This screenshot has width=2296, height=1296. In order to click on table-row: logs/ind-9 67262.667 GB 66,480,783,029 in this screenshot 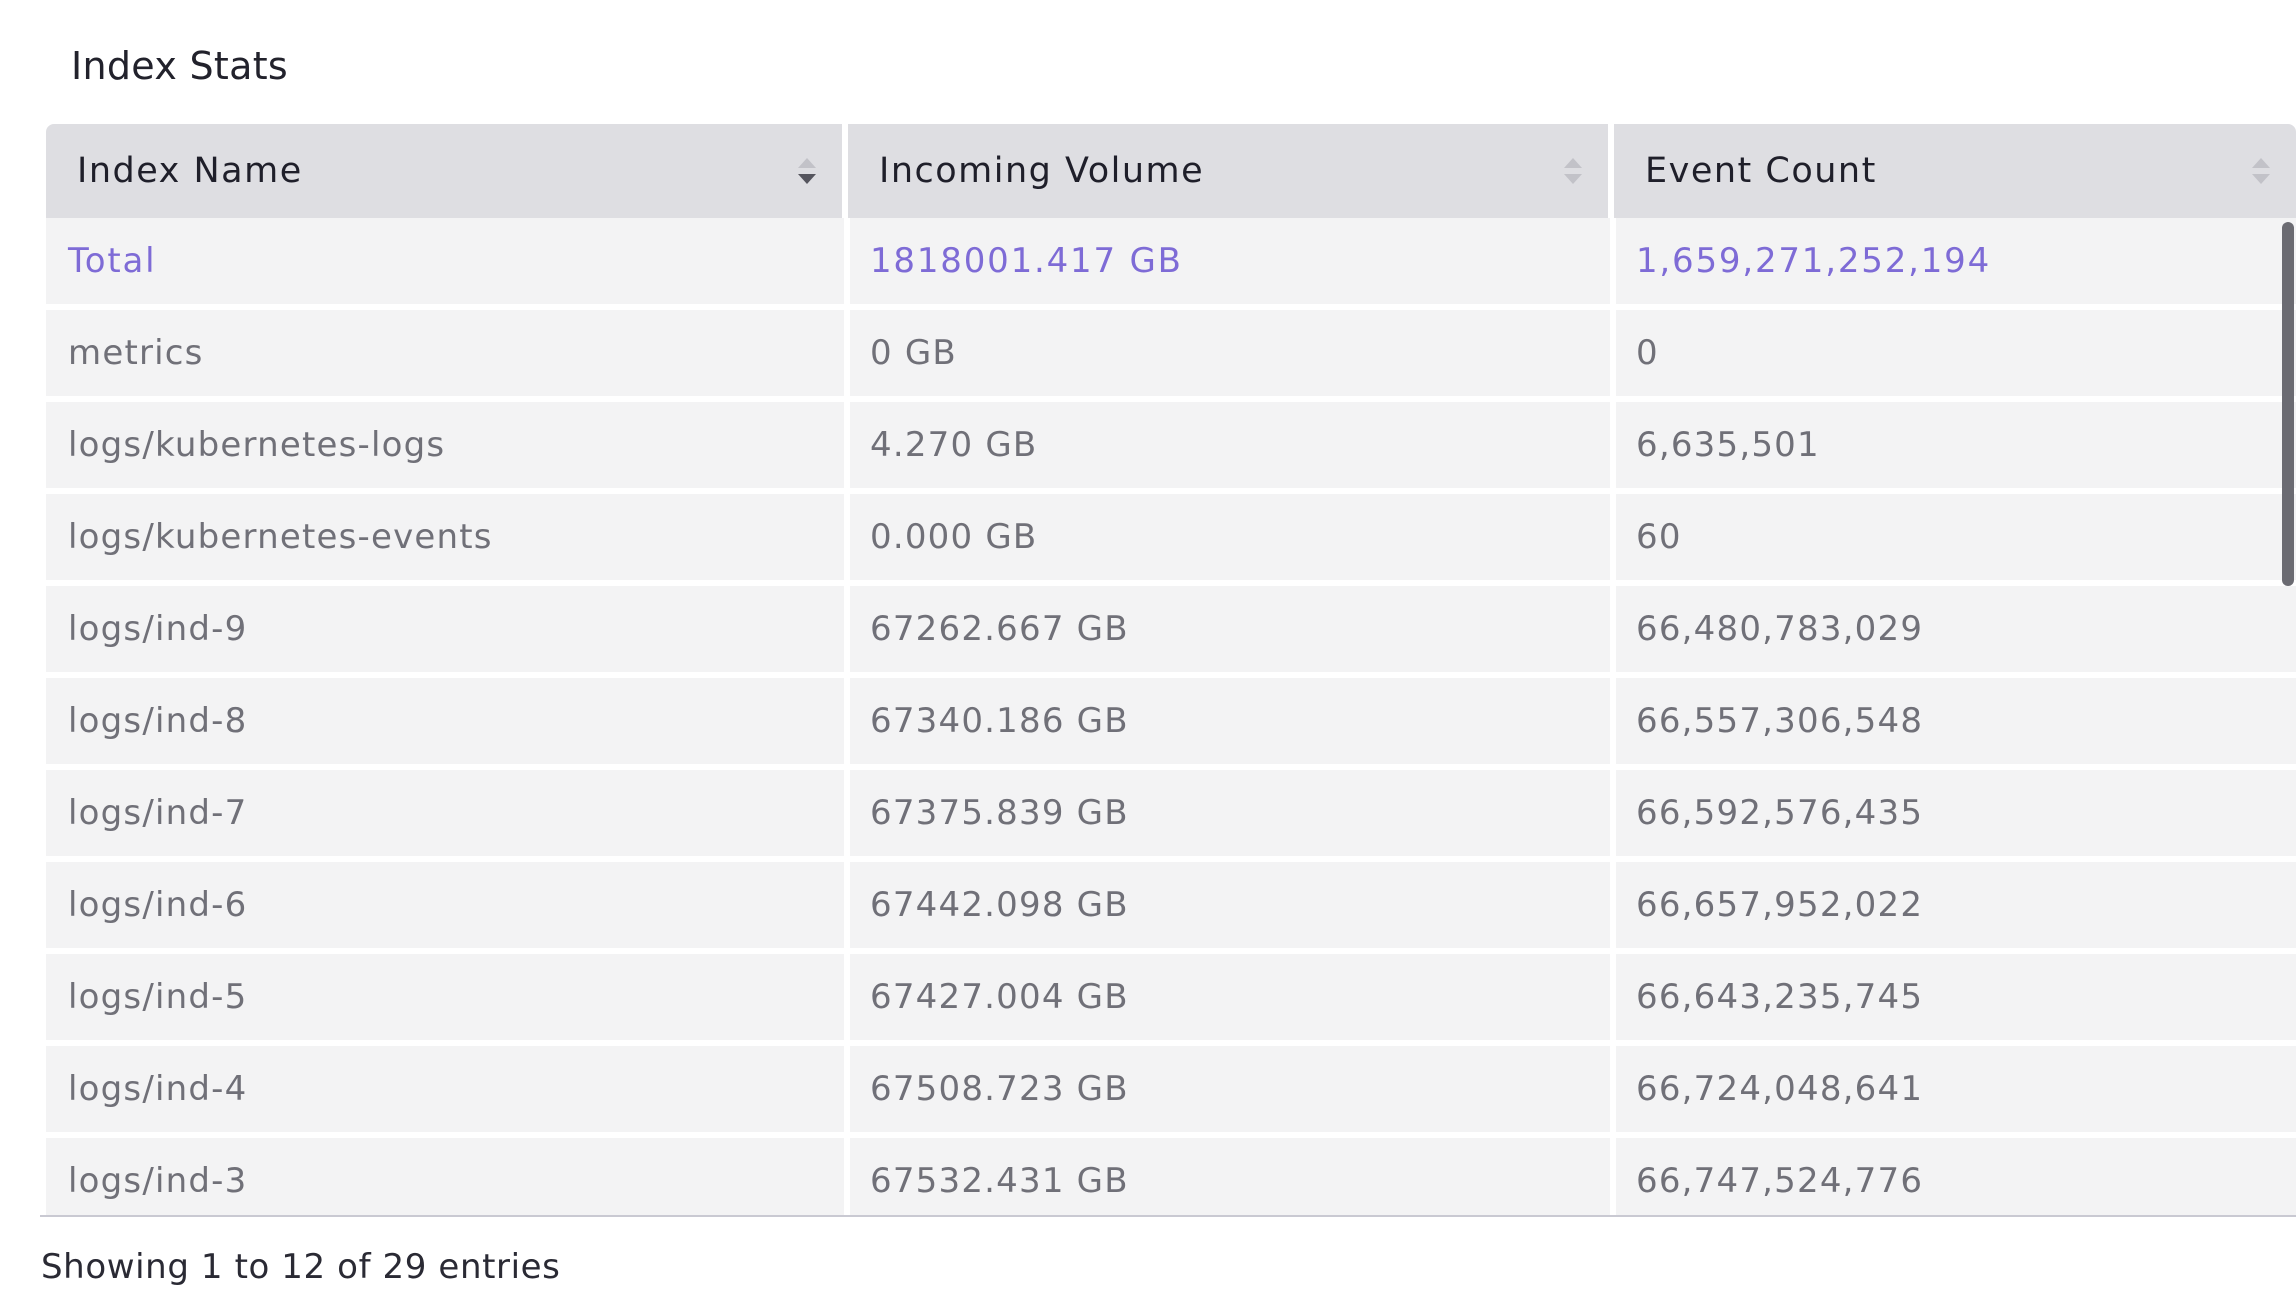, I will do `click(1171, 629)`.